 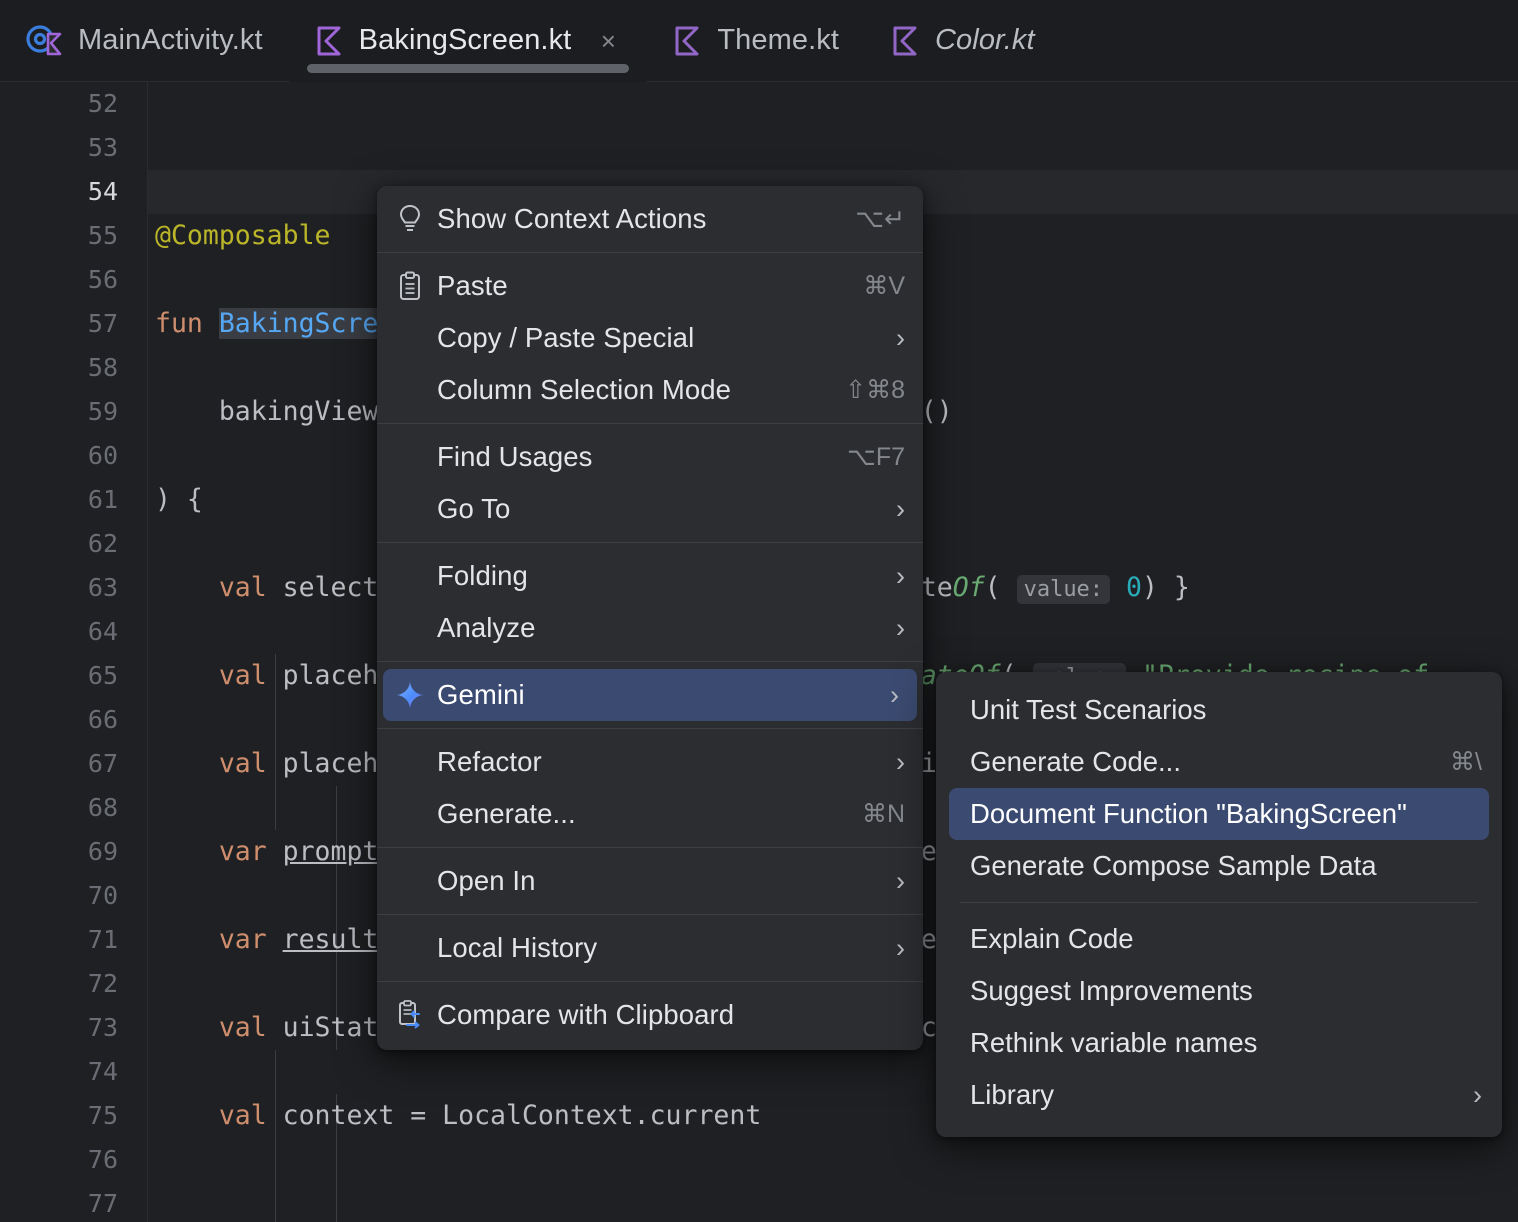 I want to click on submenu-item-label: Suggest Improvements, so click(x=1111, y=990).